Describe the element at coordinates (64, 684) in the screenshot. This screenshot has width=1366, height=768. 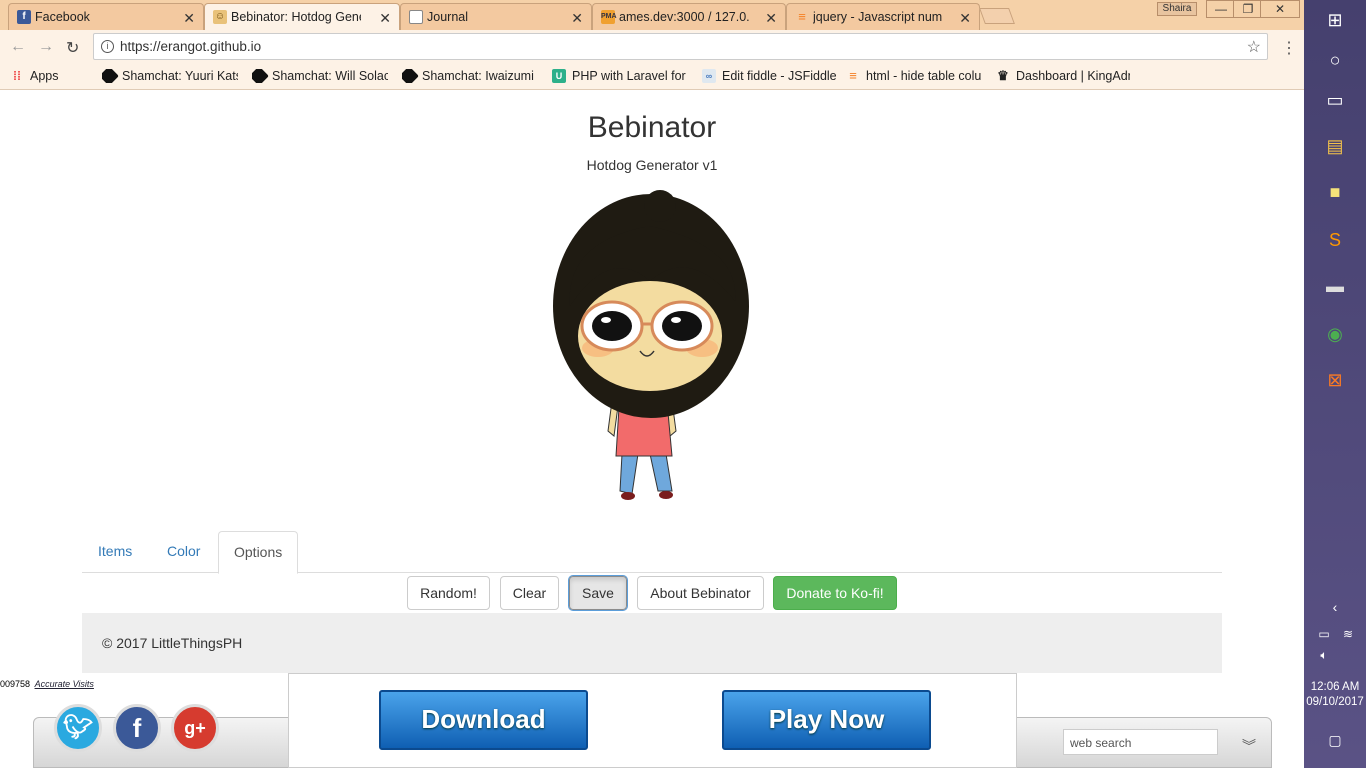
I see `accurate-visits-link: Accurate Visits` at that location.